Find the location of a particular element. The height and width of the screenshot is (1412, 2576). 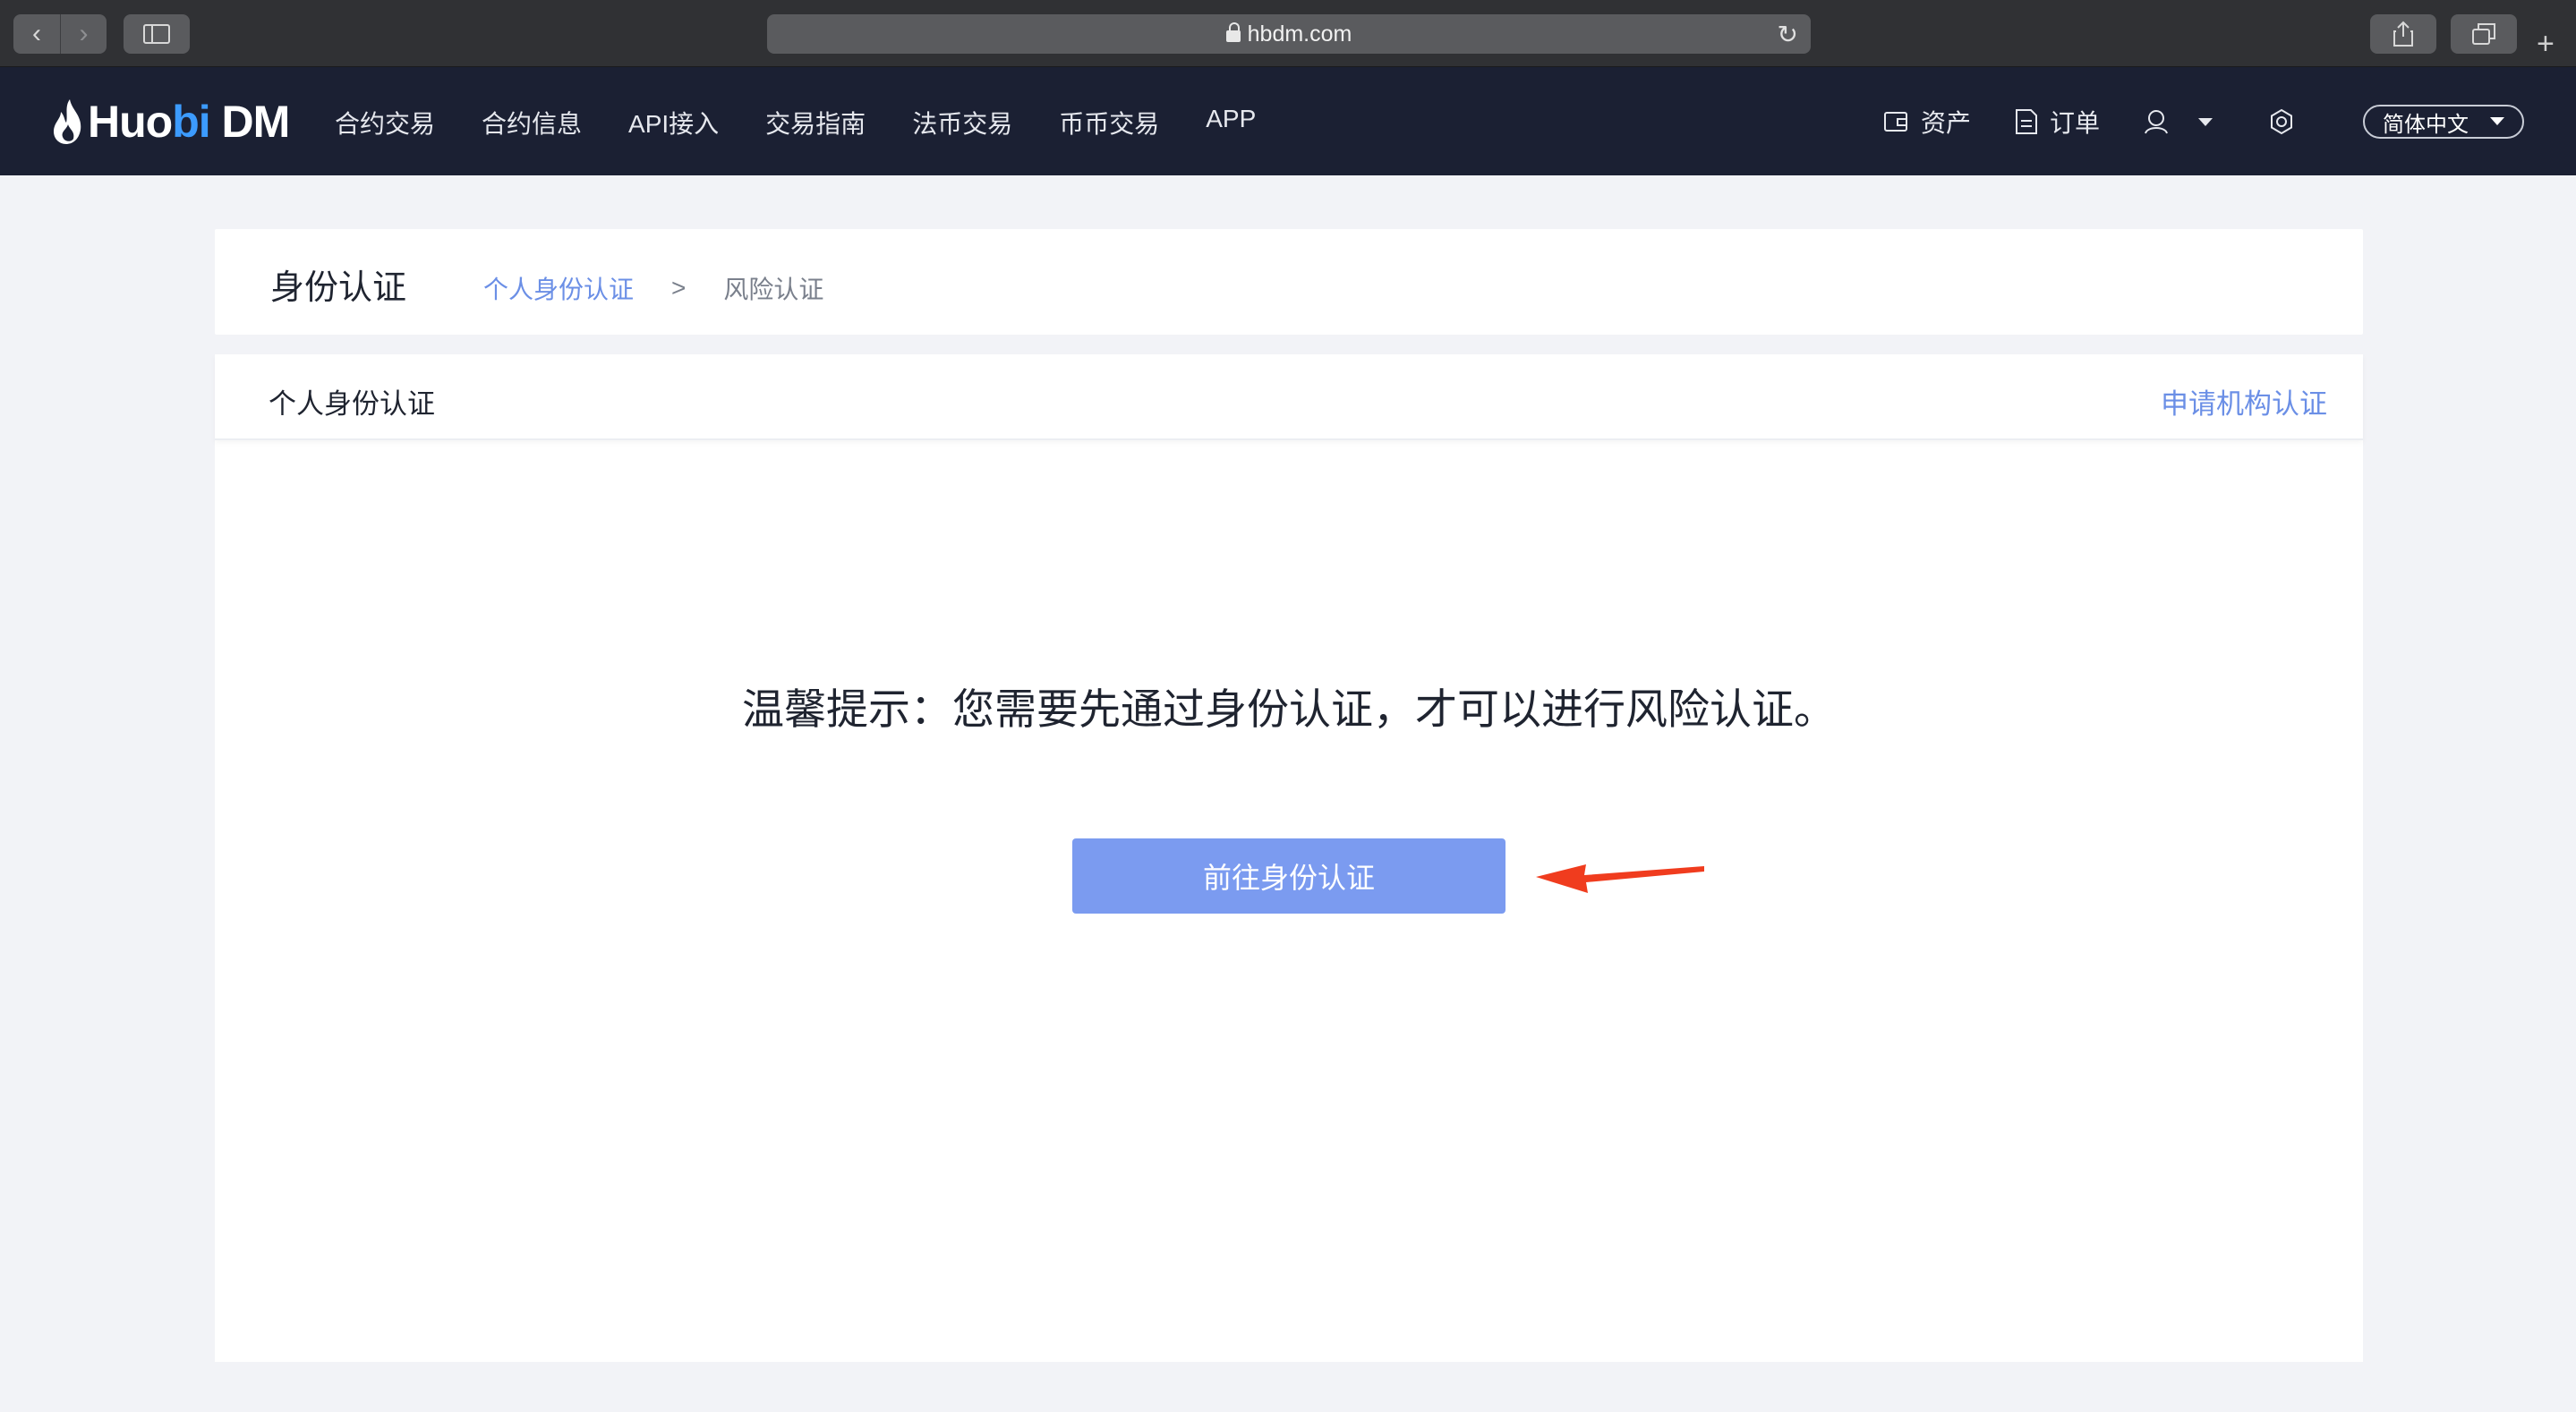

forward-icon: › is located at coordinates (83, 34).